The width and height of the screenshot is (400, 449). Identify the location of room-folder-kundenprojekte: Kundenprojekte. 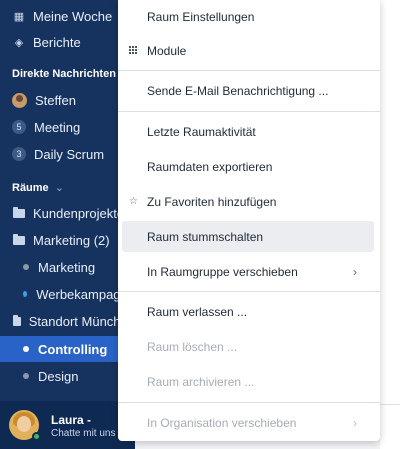
(67, 213).